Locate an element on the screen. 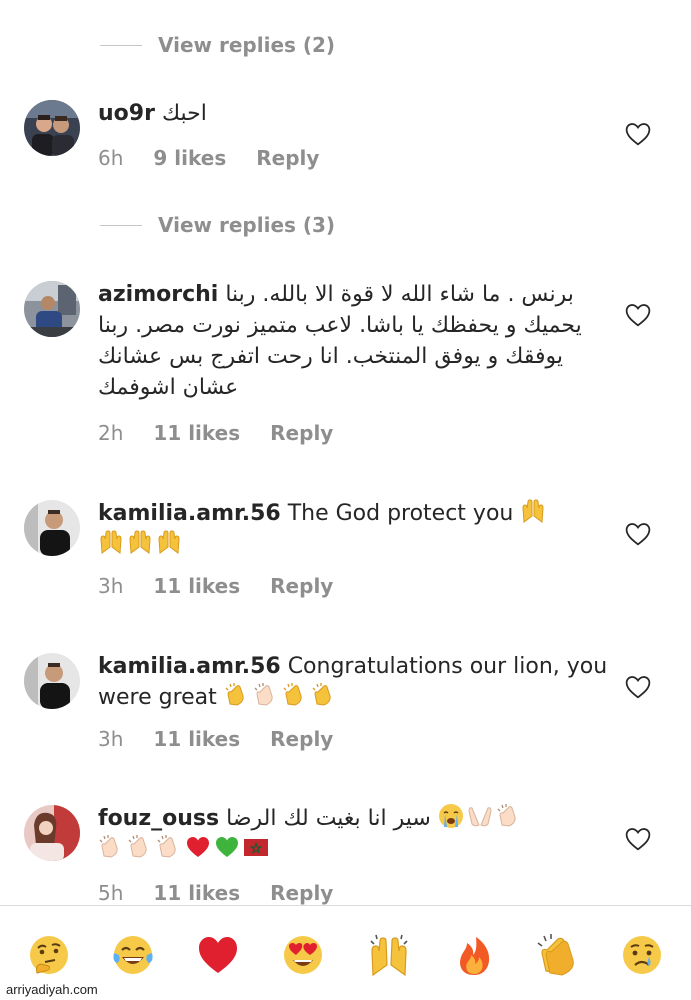 The width and height of the screenshot is (691, 1000). view-replies-button: View replies (2) is located at coordinates (217, 45).